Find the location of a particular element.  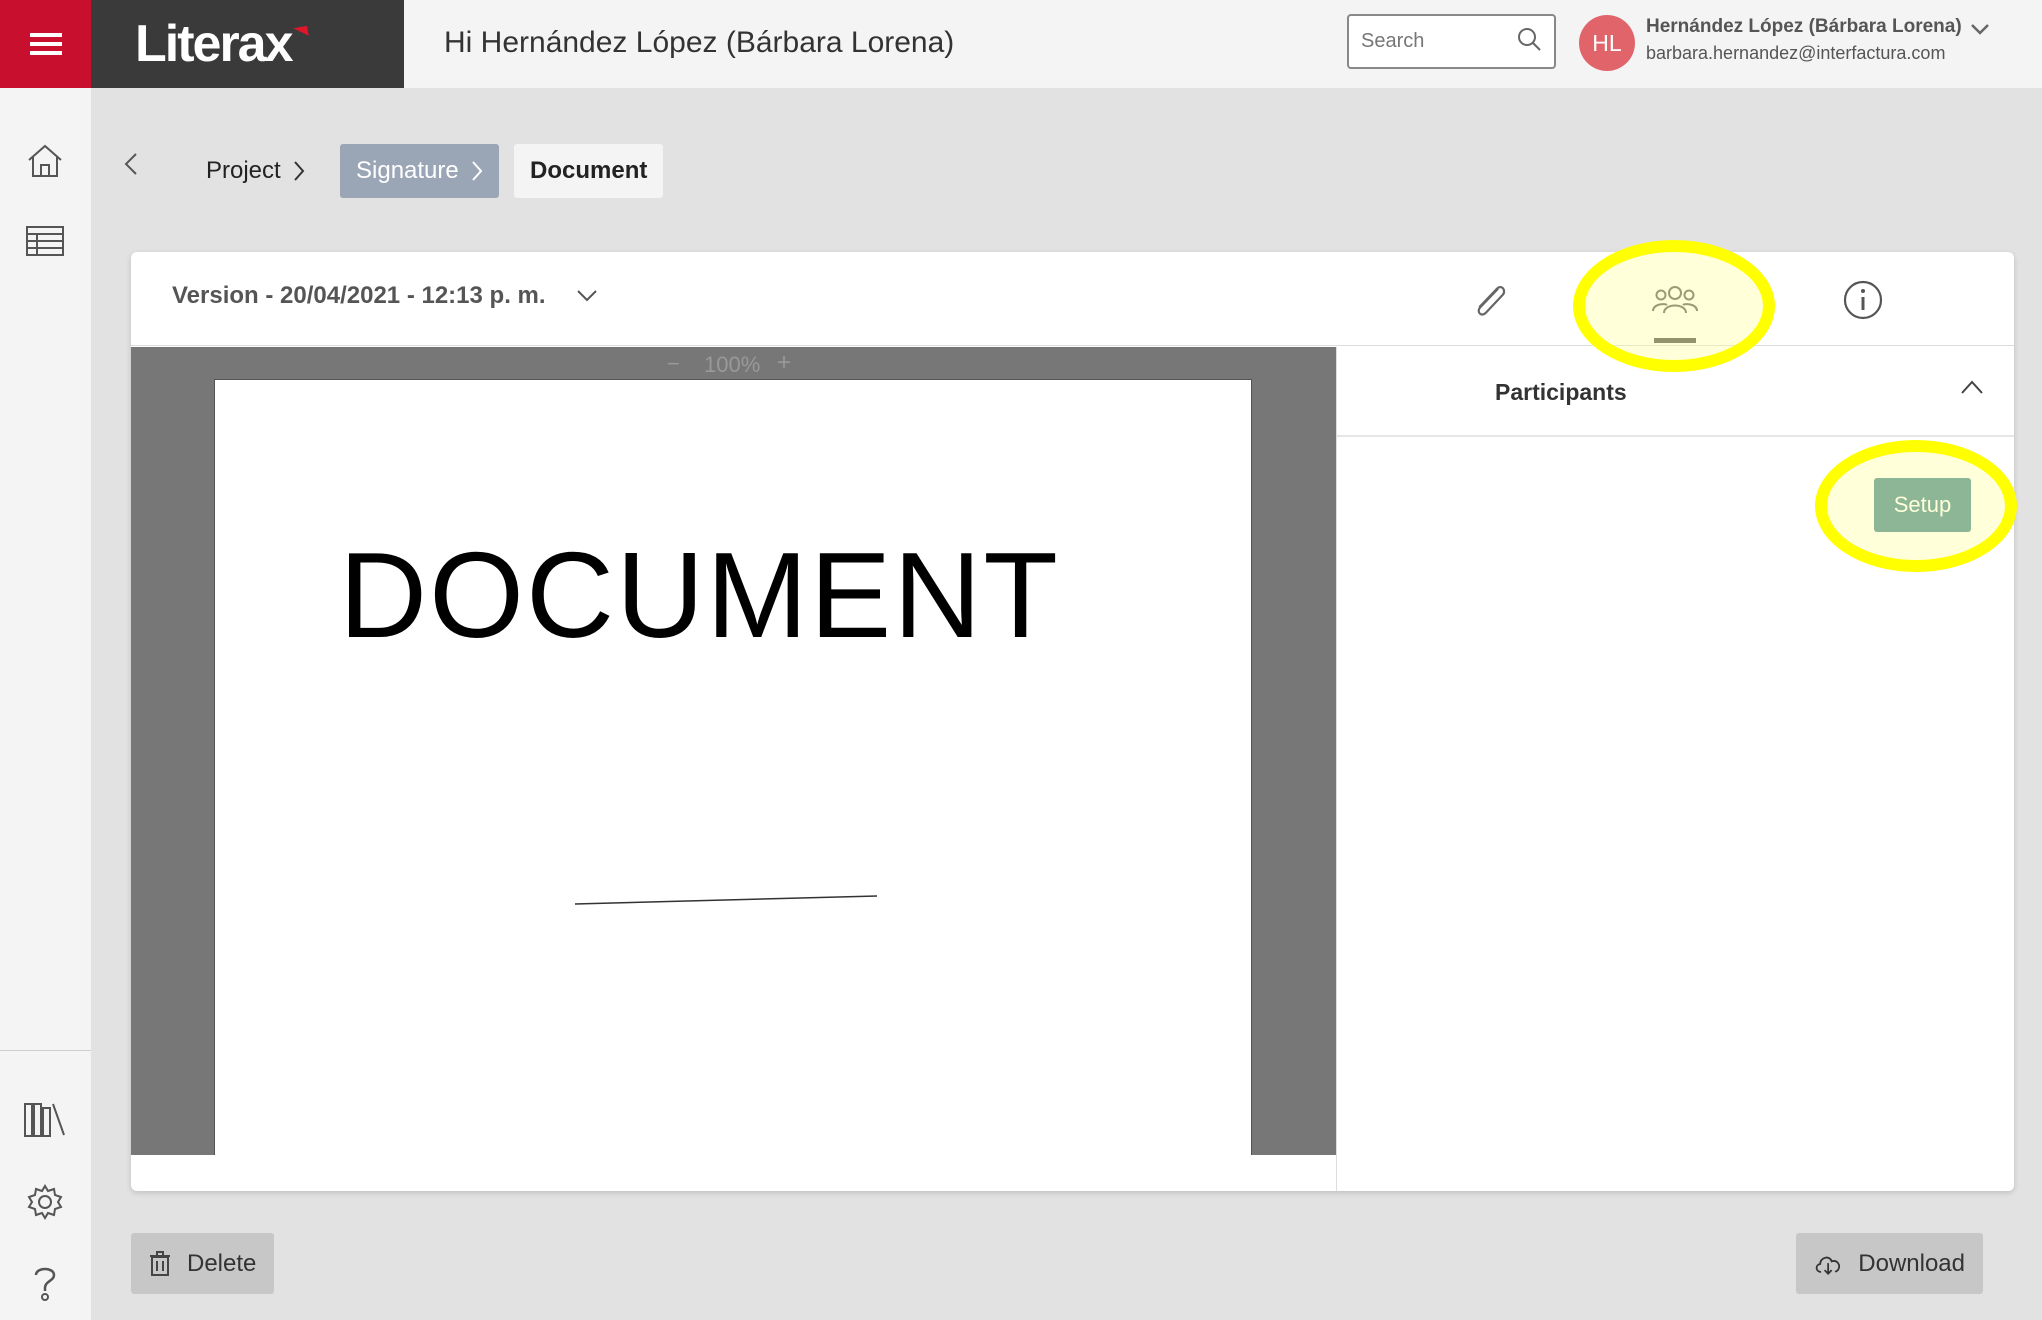

download-label: Download is located at coordinates (1911, 1263).